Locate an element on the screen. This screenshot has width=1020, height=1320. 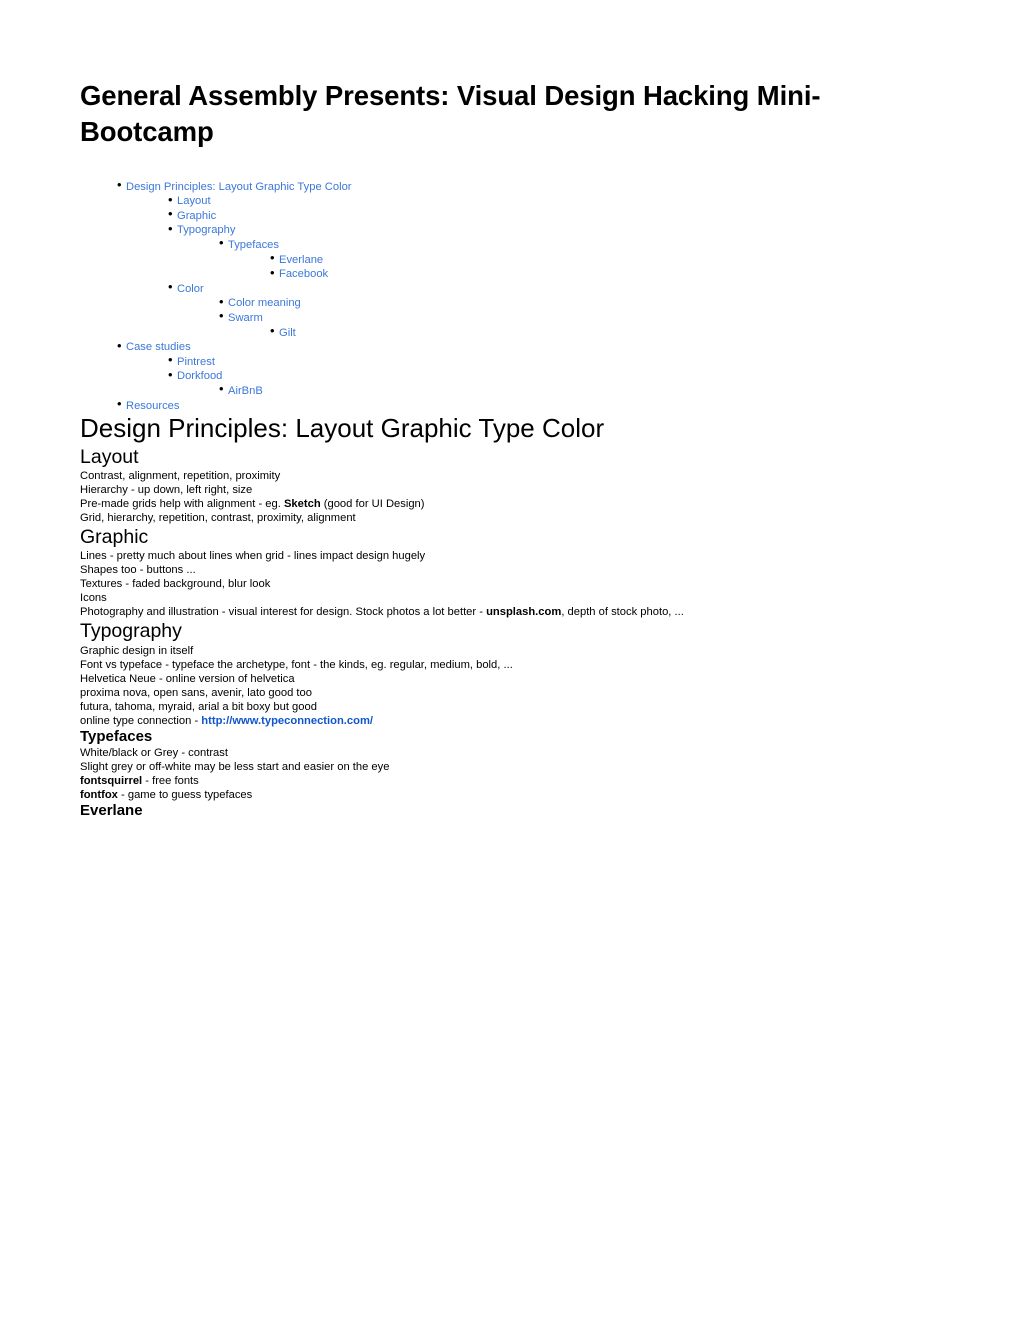
toc-item-label: Gilt is located at coordinates (287, 333).